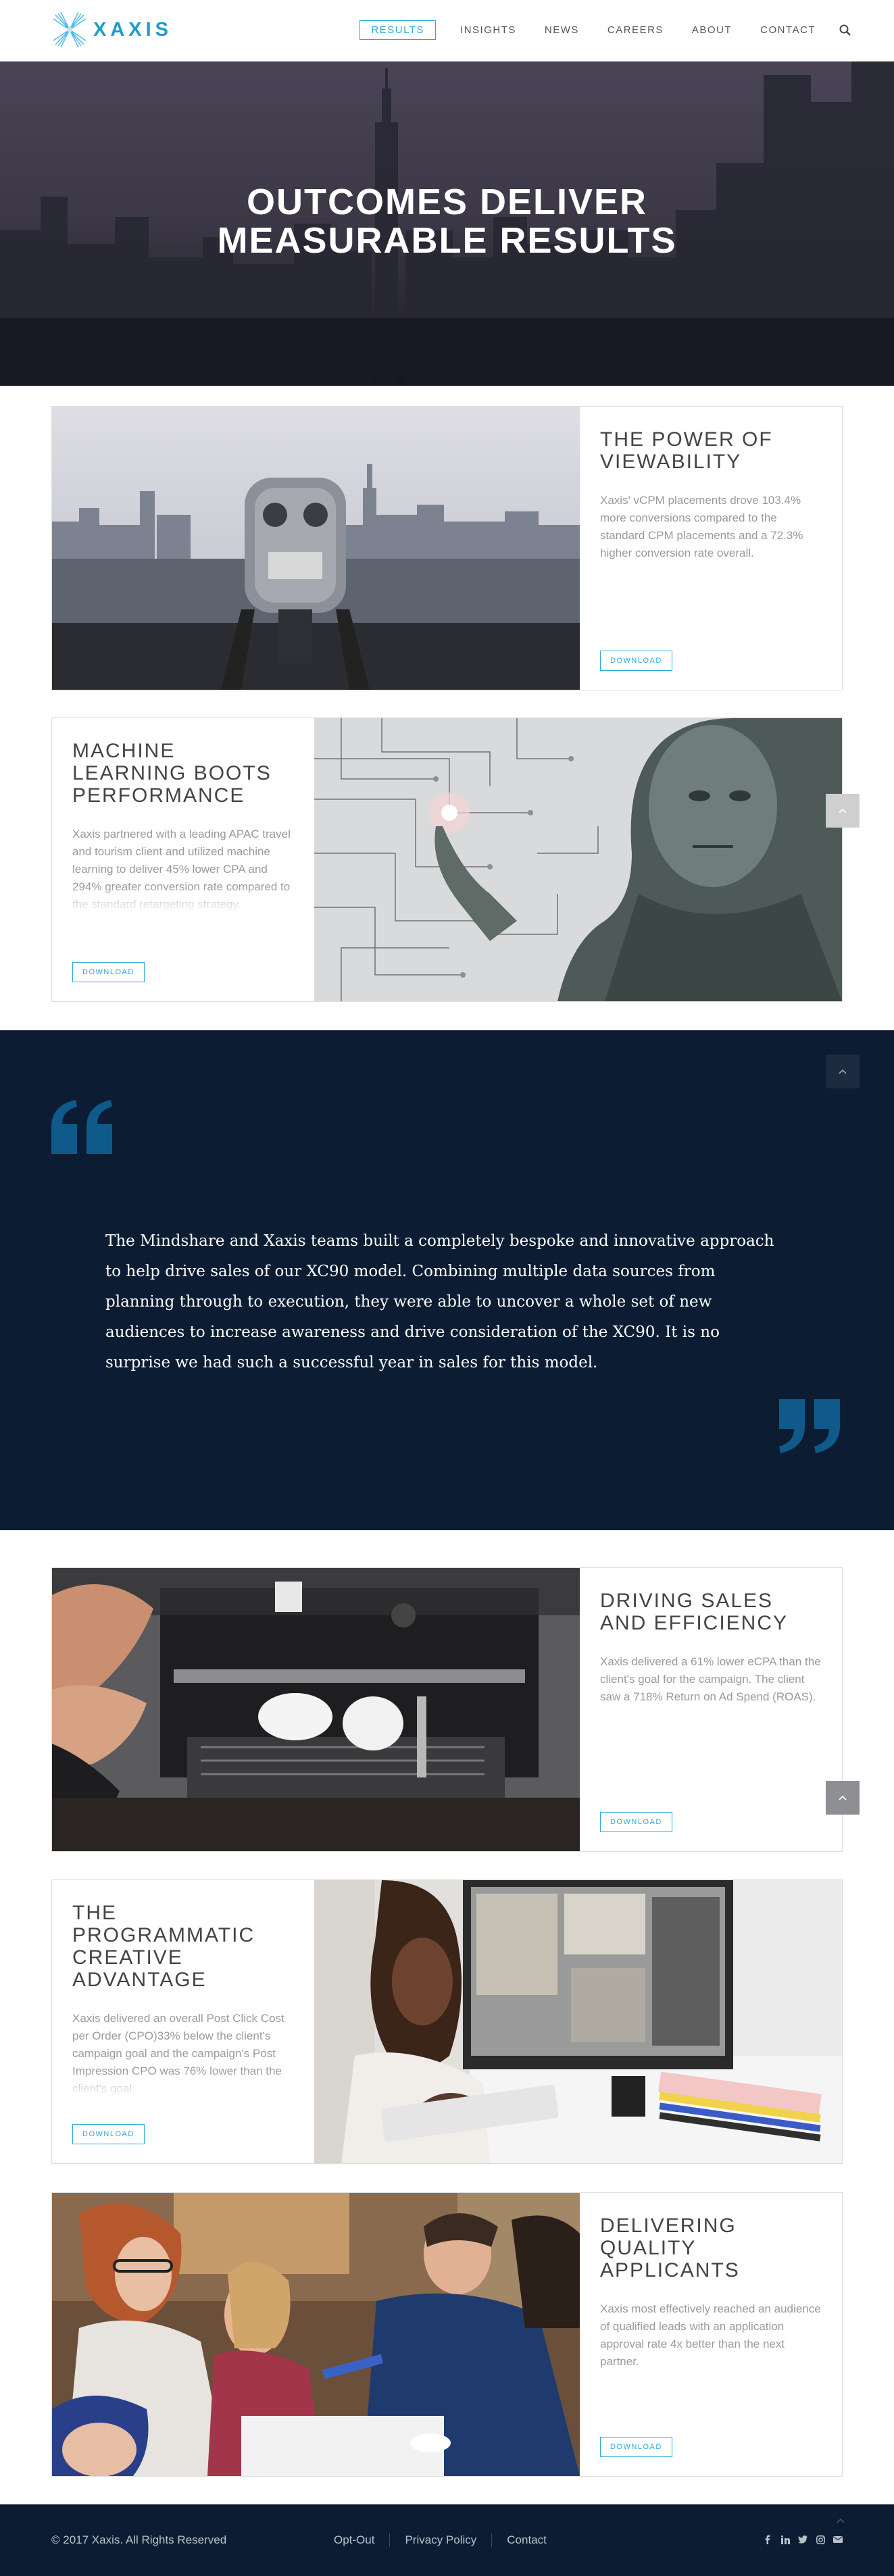 This screenshot has height=2576, width=894. What do you see at coordinates (809, 1426) in the screenshot?
I see `close-quote-icon` at bounding box center [809, 1426].